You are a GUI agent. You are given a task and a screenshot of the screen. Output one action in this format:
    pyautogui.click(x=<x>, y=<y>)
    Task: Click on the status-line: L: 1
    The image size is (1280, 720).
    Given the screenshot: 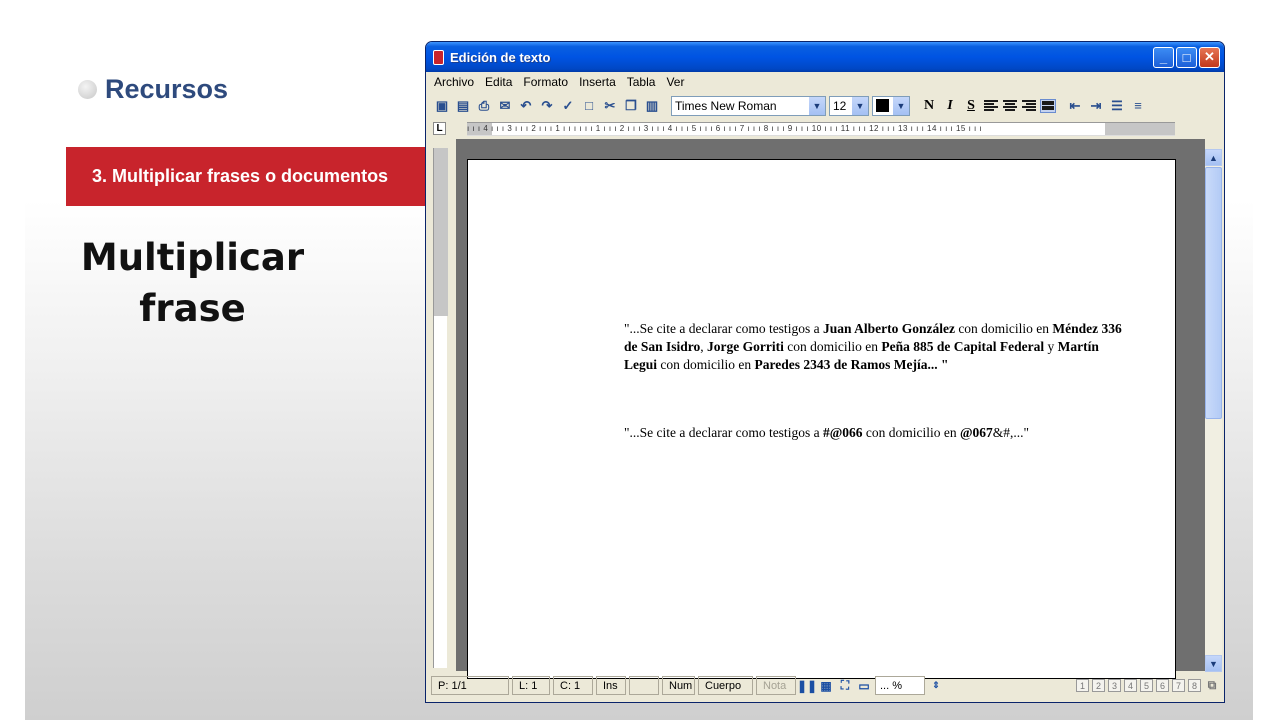 What is the action you would take?
    pyautogui.click(x=531, y=685)
    